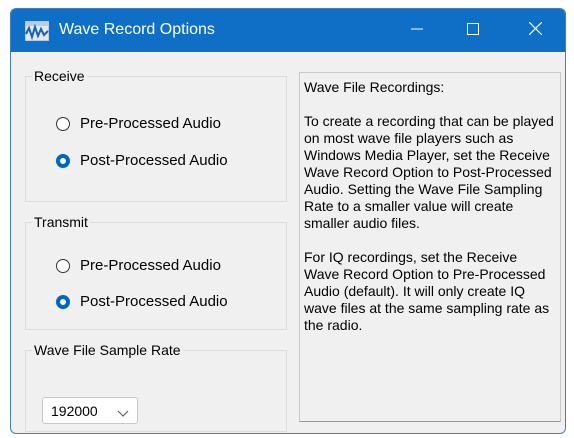 Image resolution: width=574 pixels, height=438 pixels. I want to click on maximize-icon, so click(473, 31).